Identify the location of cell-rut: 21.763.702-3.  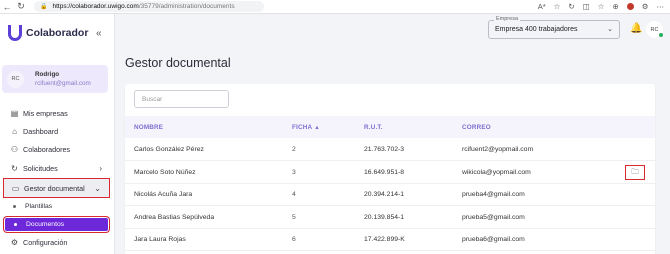
(384, 149).